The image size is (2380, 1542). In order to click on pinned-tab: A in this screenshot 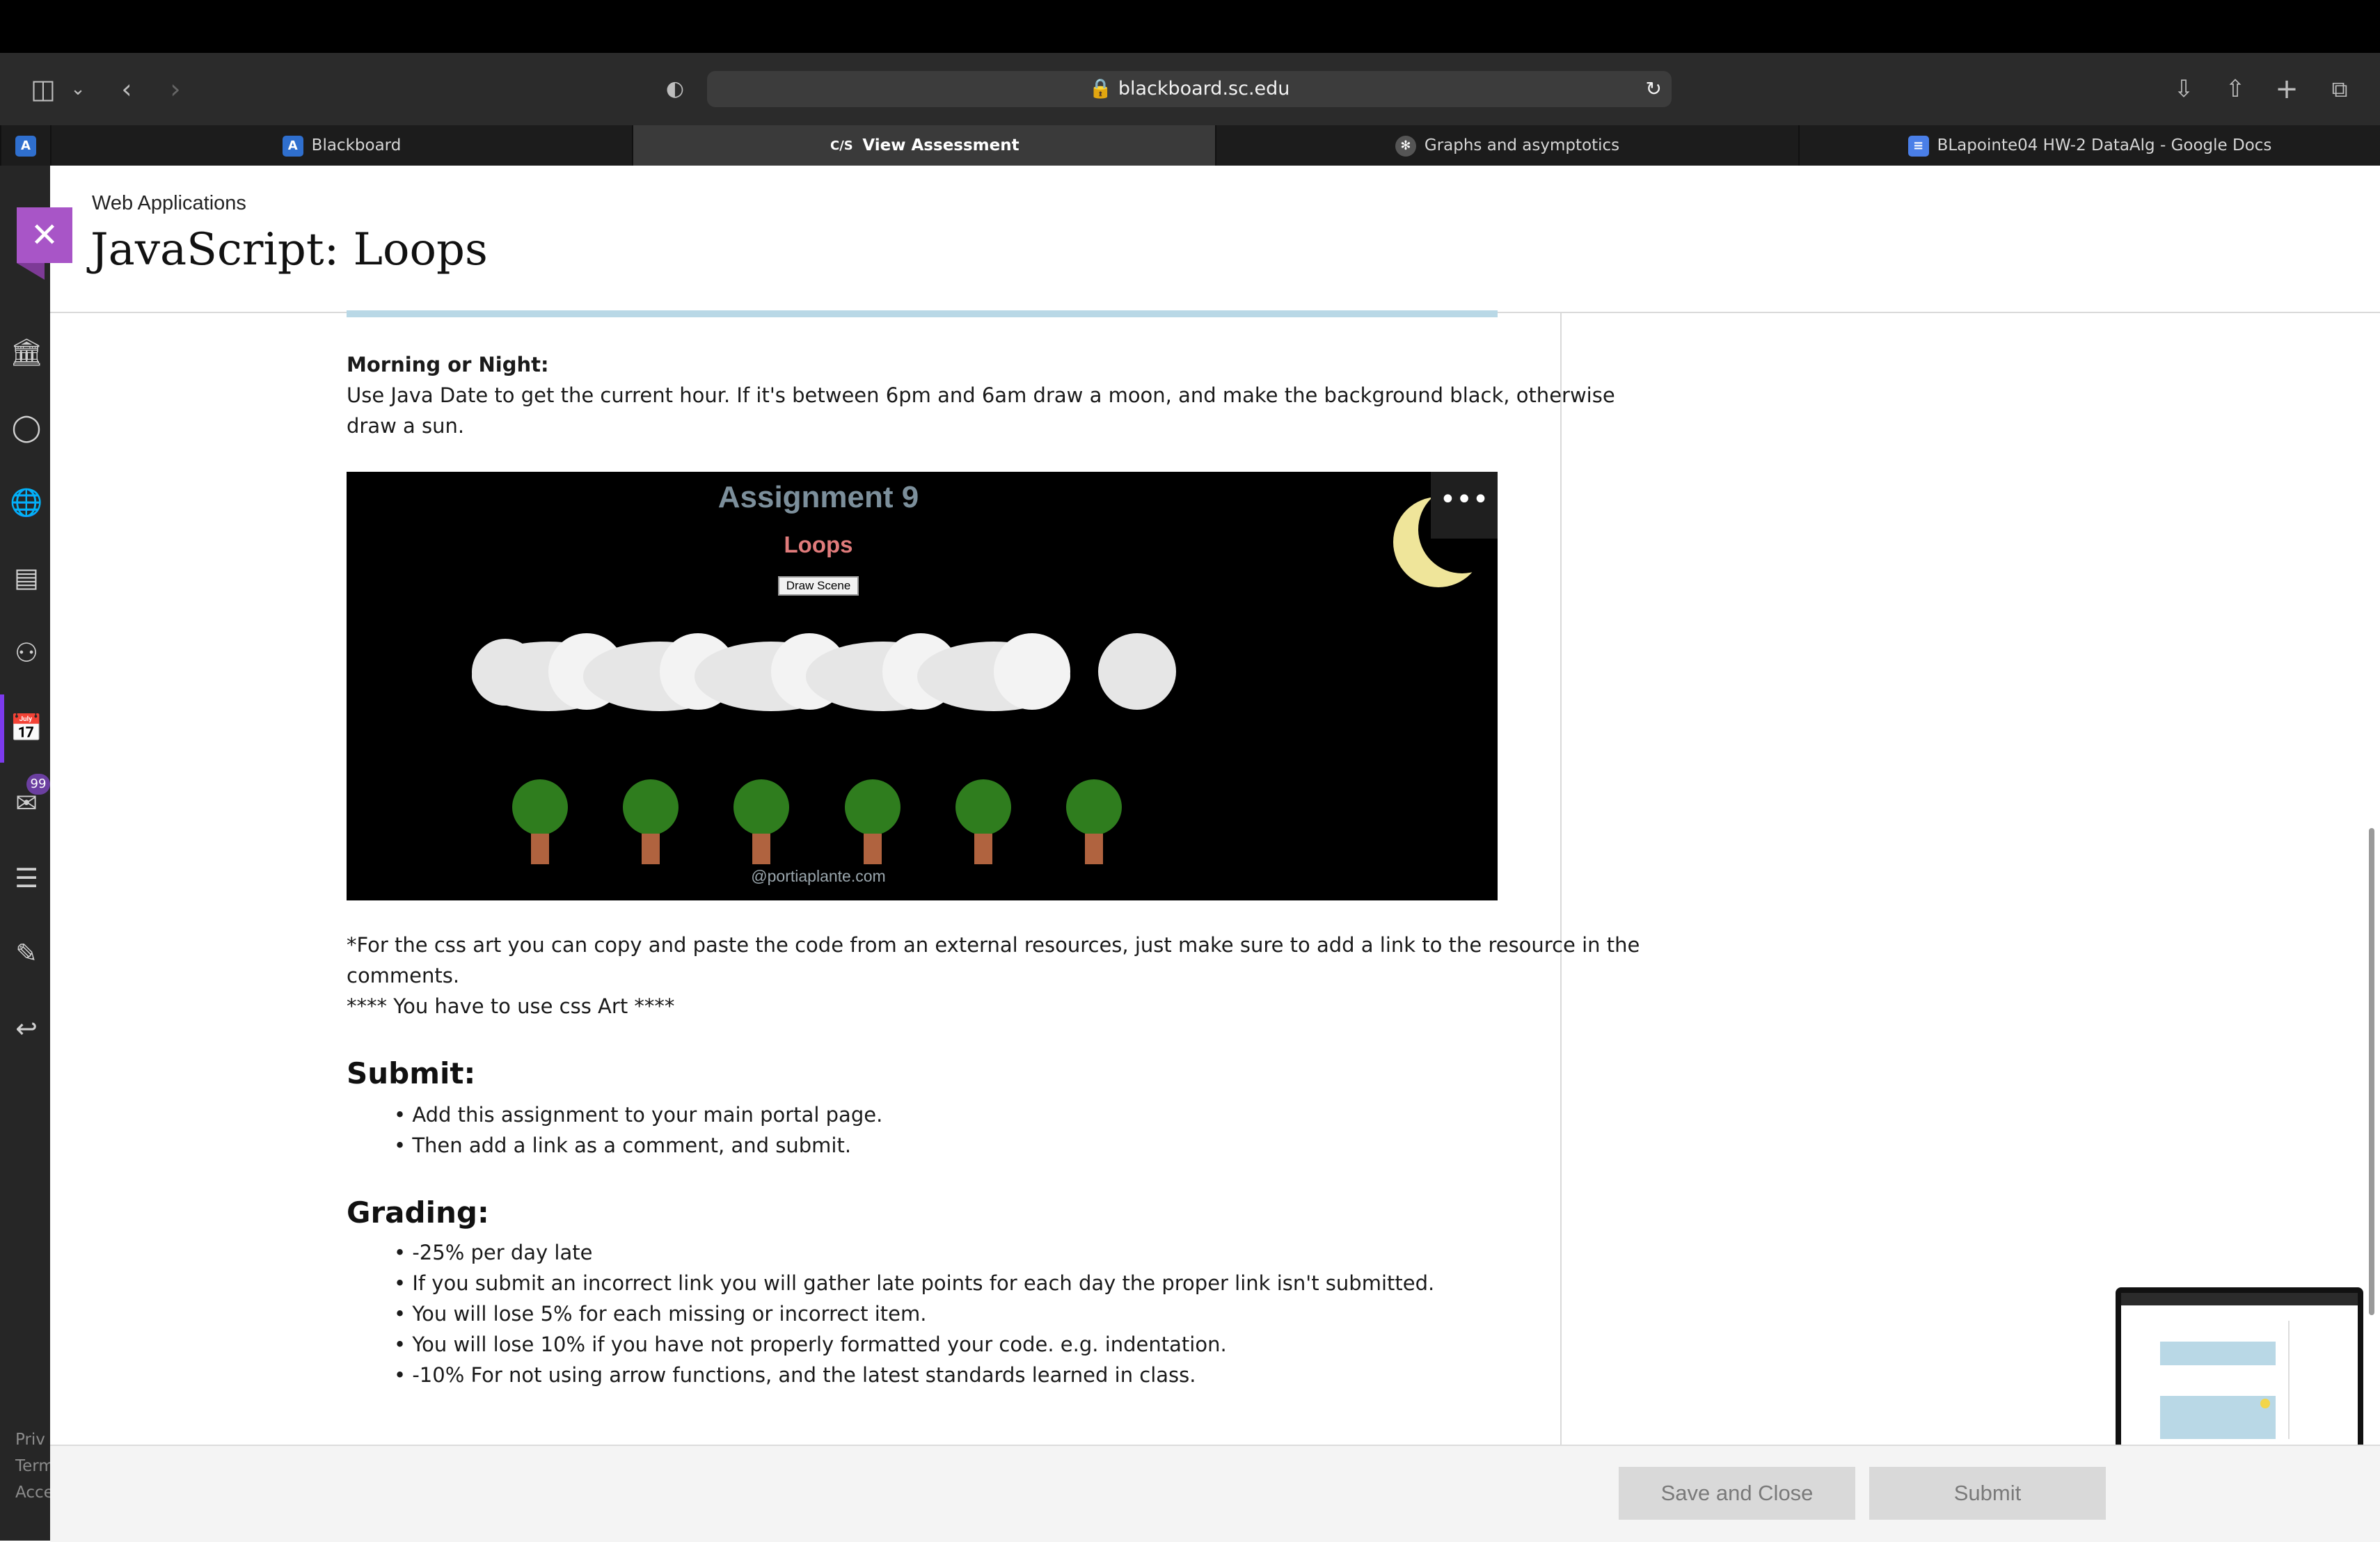, I will do `click(25, 145)`.